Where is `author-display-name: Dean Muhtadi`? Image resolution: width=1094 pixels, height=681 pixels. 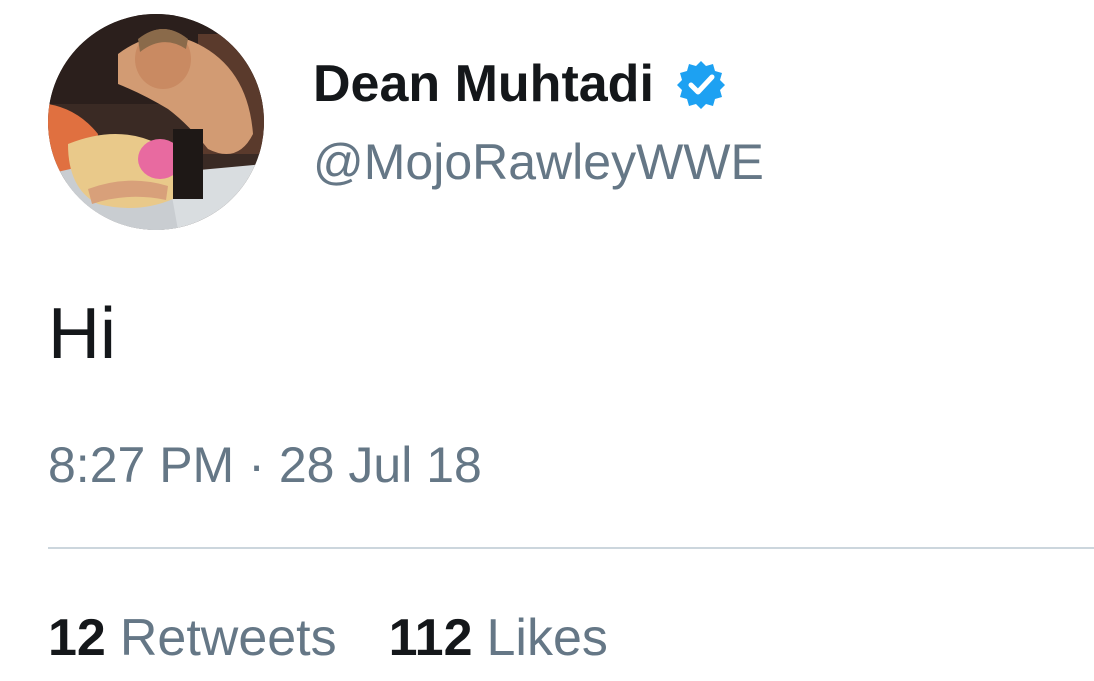
author-display-name: Dean Muhtadi is located at coordinates (483, 84).